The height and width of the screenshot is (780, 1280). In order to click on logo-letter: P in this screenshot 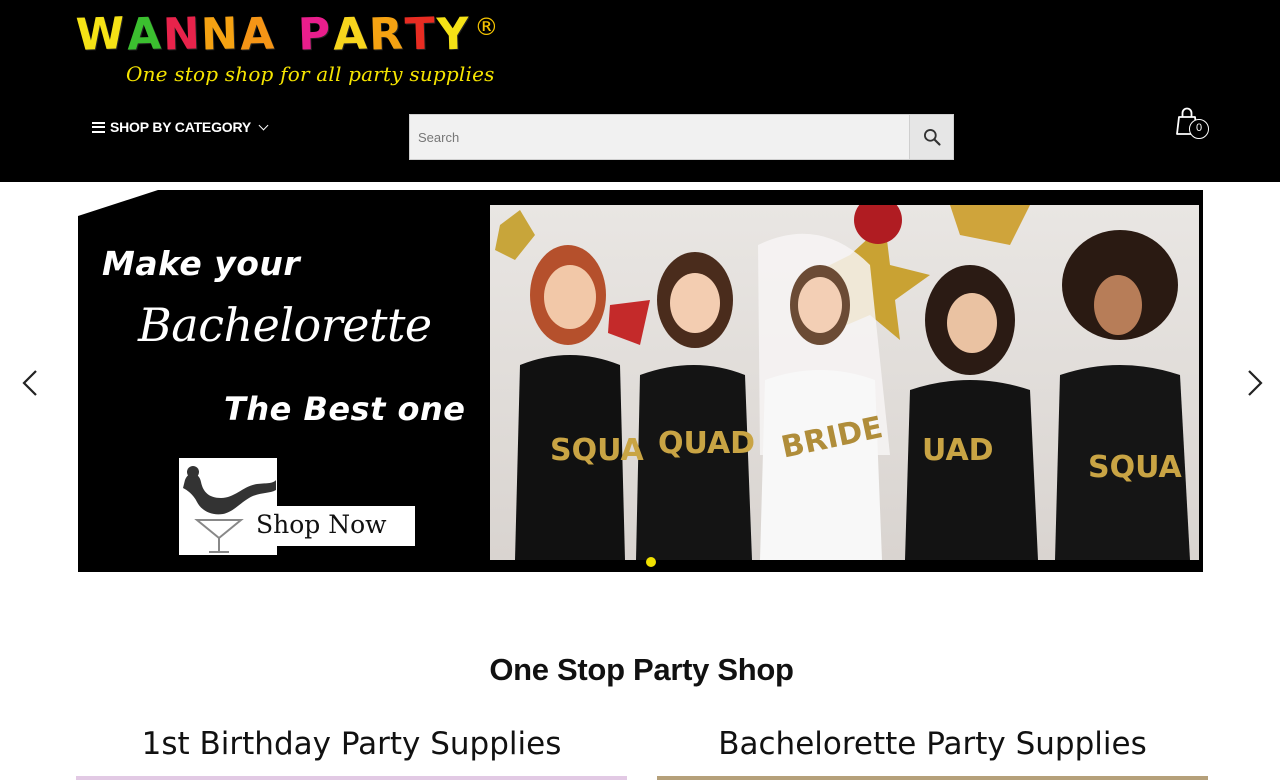, I will do `click(315, 34)`.